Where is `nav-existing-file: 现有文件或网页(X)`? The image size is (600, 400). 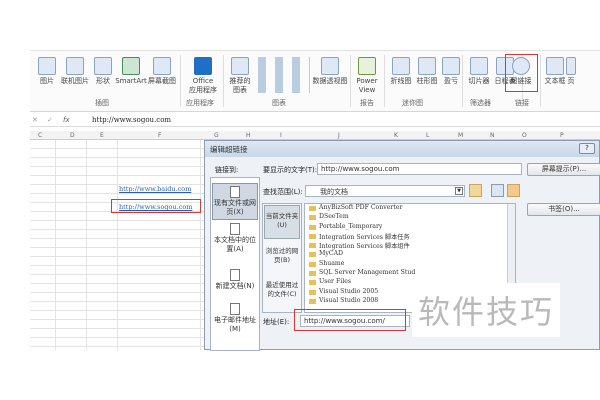
nav-existing-file: 现有文件或网页(X) is located at coordinates (235, 201).